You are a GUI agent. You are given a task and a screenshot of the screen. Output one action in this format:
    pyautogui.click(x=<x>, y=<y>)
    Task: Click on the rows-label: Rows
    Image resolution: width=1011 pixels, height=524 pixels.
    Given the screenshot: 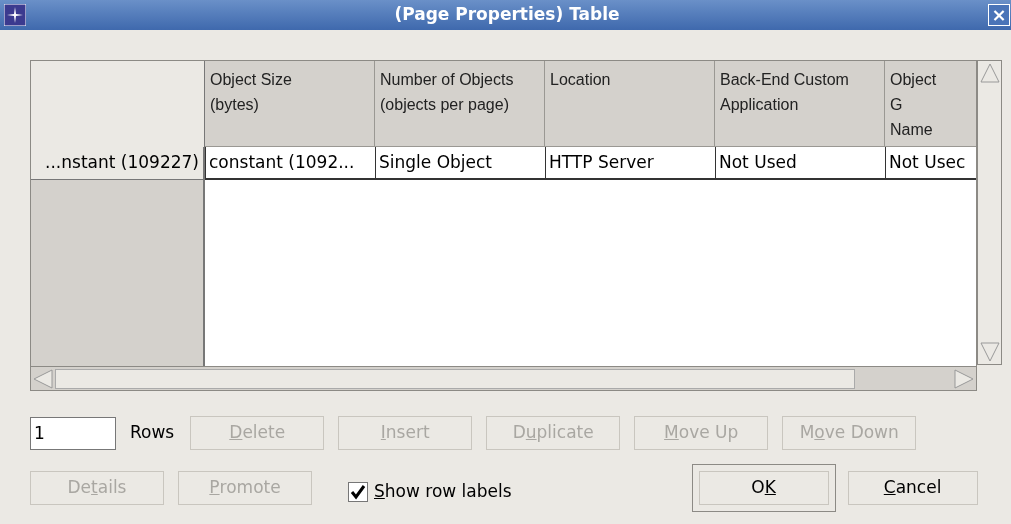 What is the action you would take?
    pyautogui.click(x=152, y=433)
    